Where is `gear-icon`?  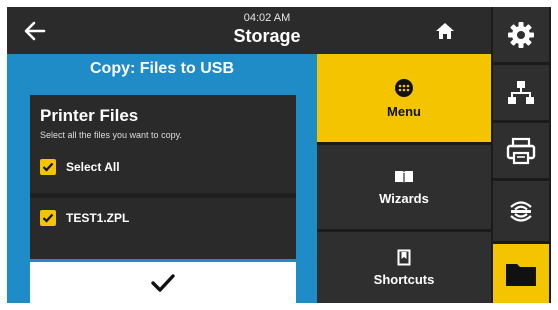 gear-icon is located at coordinates (521, 34).